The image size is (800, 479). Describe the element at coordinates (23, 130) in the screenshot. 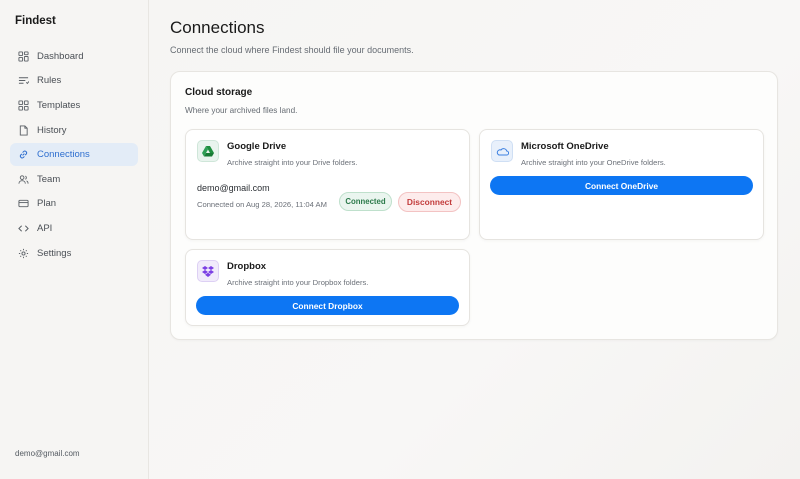

I see `history-icon` at that location.